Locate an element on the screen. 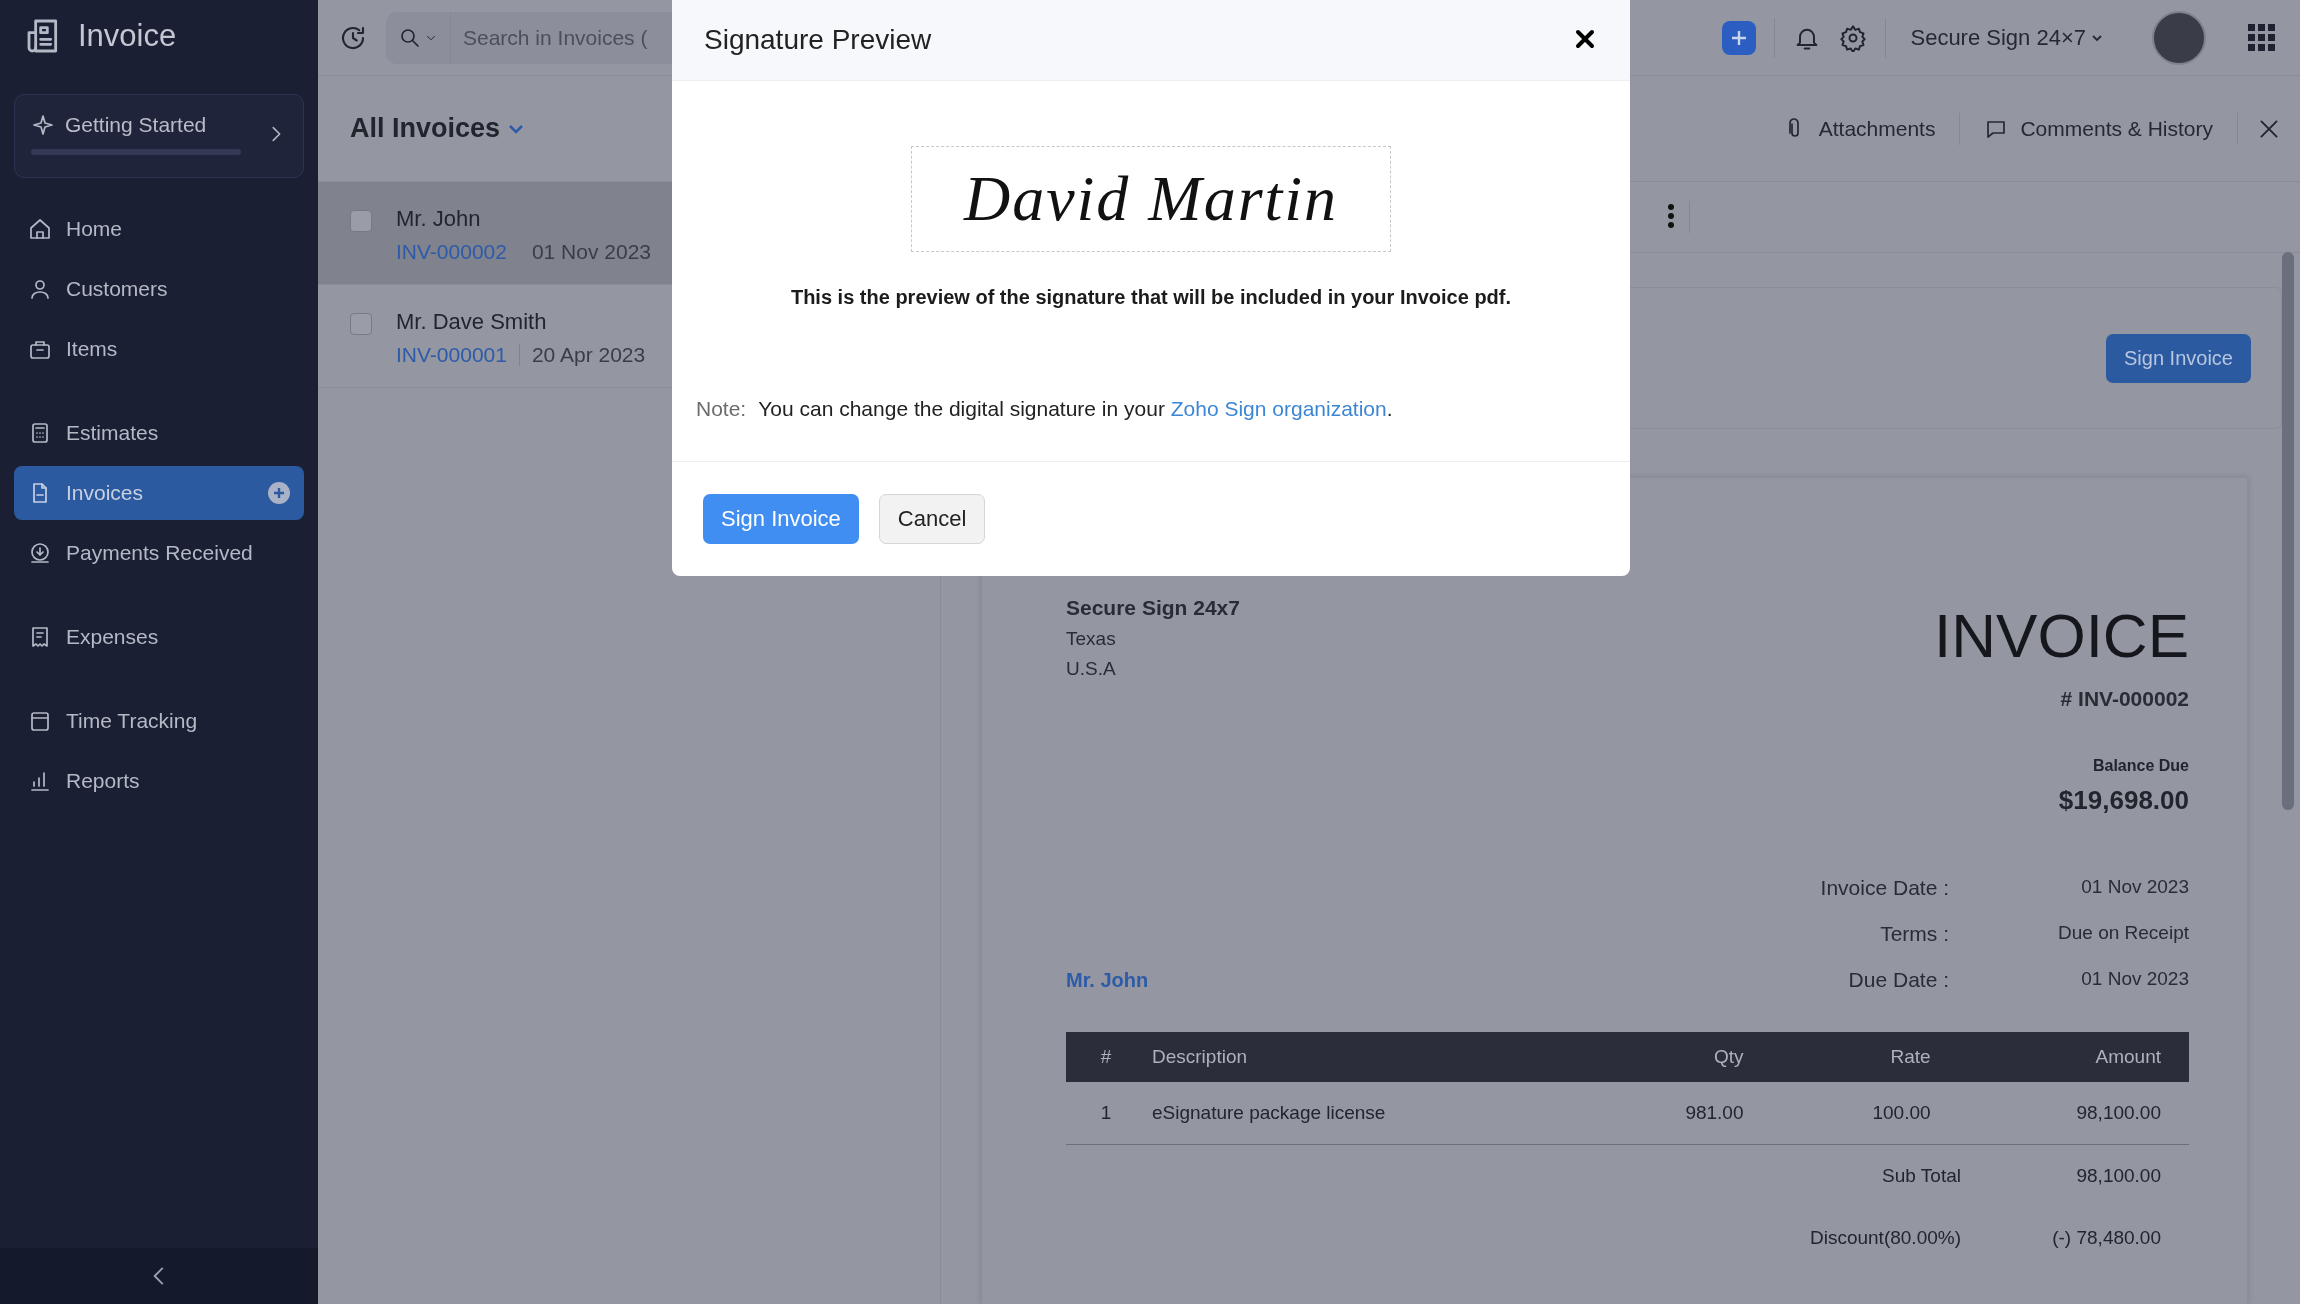  invoice-date: 20 Apr 2023 is located at coordinates (588, 355).